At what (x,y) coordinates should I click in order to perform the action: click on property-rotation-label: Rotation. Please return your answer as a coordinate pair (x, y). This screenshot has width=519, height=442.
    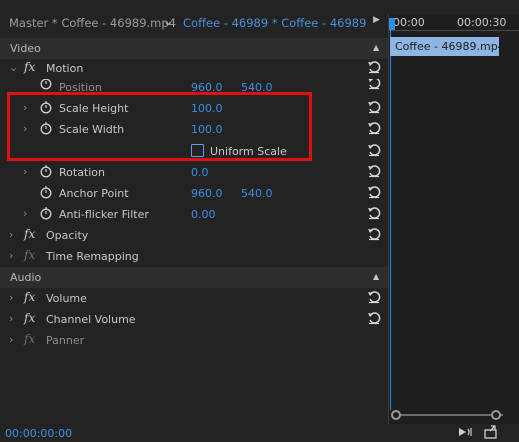
    Looking at the image, I should click on (82, 172).